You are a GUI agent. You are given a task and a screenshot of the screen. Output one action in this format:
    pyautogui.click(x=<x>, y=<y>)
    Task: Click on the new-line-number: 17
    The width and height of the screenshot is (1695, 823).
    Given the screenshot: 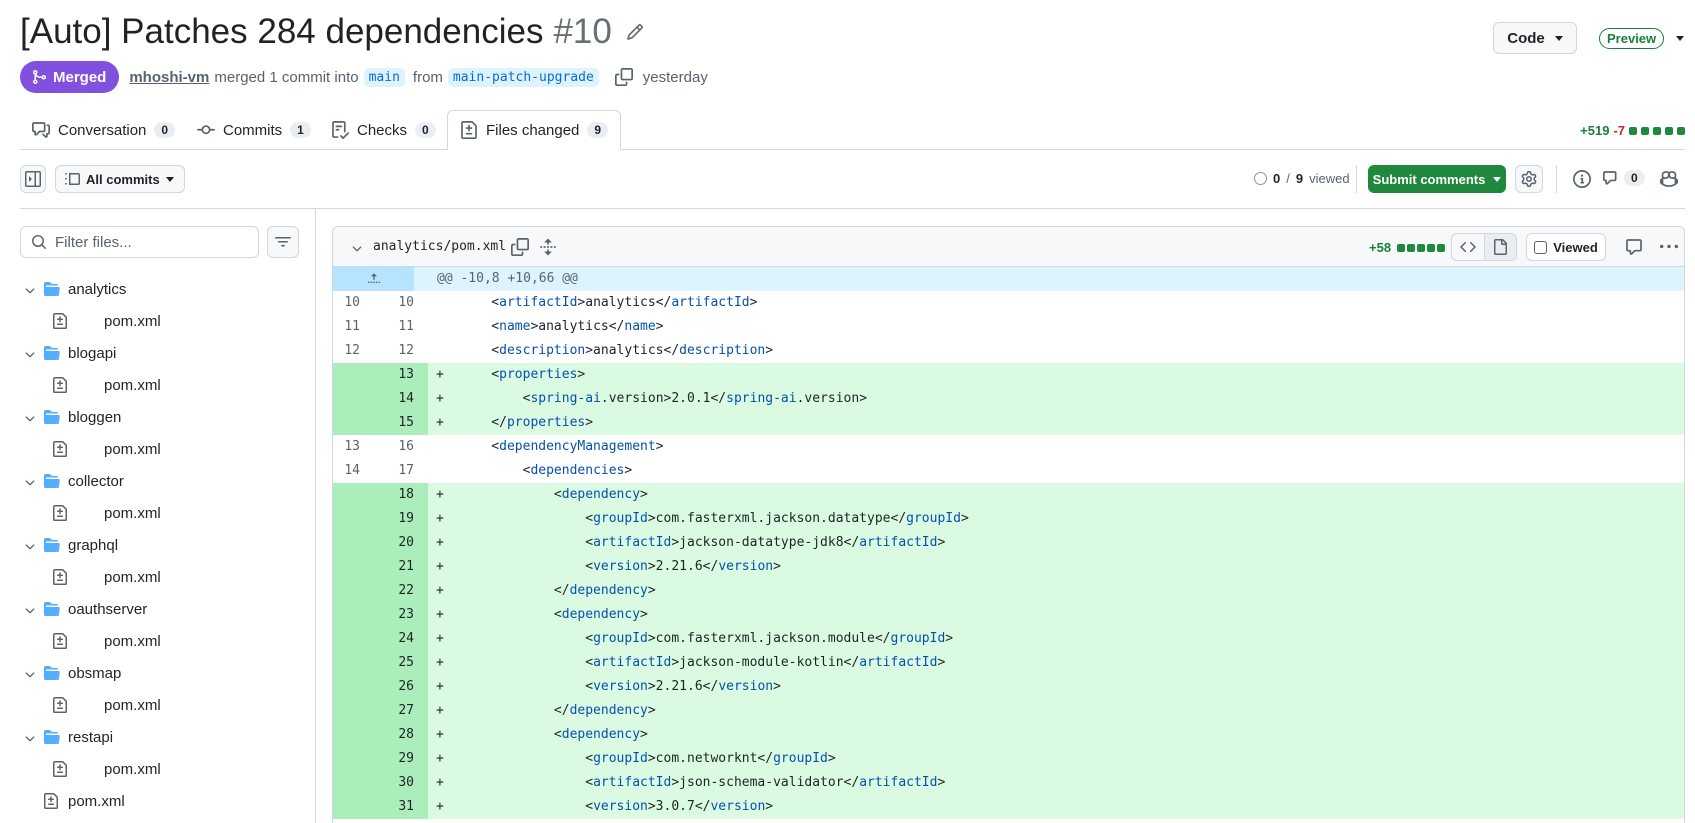 What is the action you would take?
    pyautogui.click(x=394, y=471)
    